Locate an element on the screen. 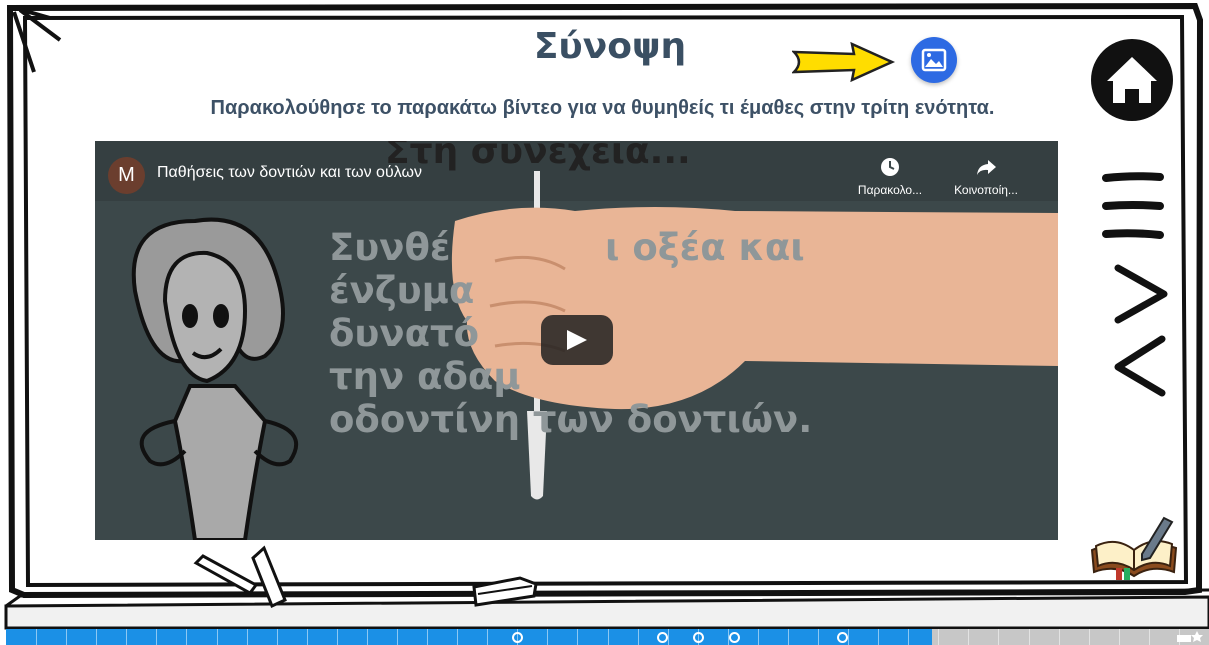  notebook-pen-icon is located at coordinates (1134, 548).